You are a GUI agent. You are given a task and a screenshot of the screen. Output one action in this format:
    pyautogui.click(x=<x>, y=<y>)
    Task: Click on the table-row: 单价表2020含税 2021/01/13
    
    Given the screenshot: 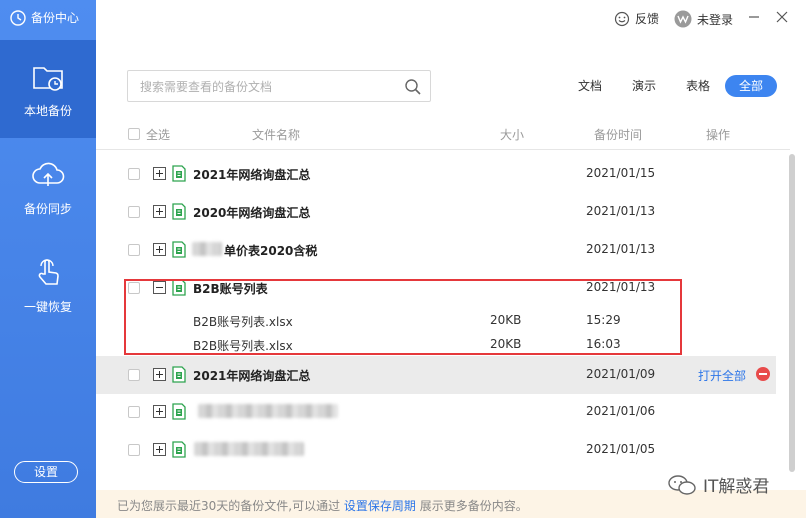 What is the action you would take?
    pyautogui.click(x=436, y=250)
    